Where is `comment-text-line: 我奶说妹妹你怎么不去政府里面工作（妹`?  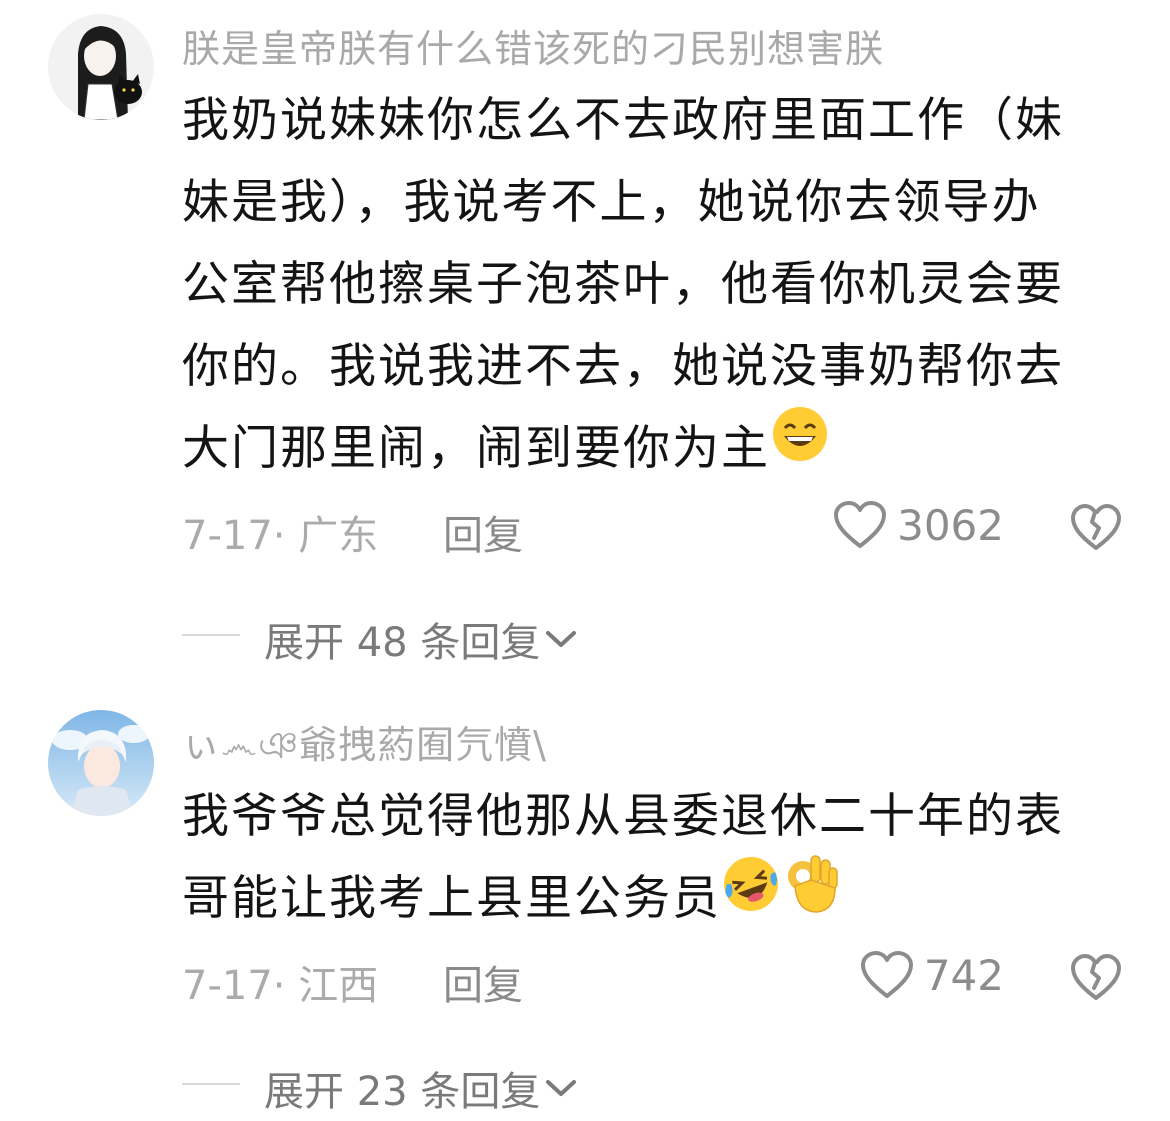
comment-text-line: 我奶说妹妹你怎么不去政府里面工作（妹 is located at coordinates (623, 120).